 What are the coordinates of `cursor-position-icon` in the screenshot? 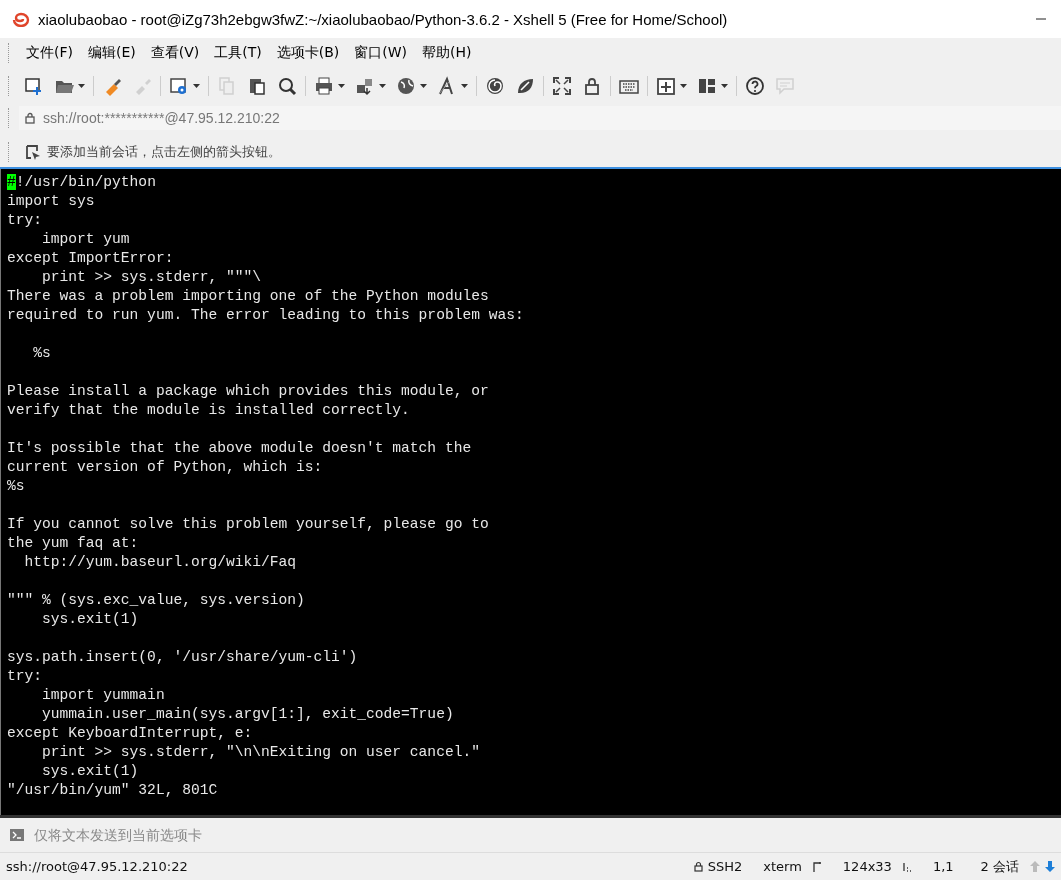 It's located at (907, 866).